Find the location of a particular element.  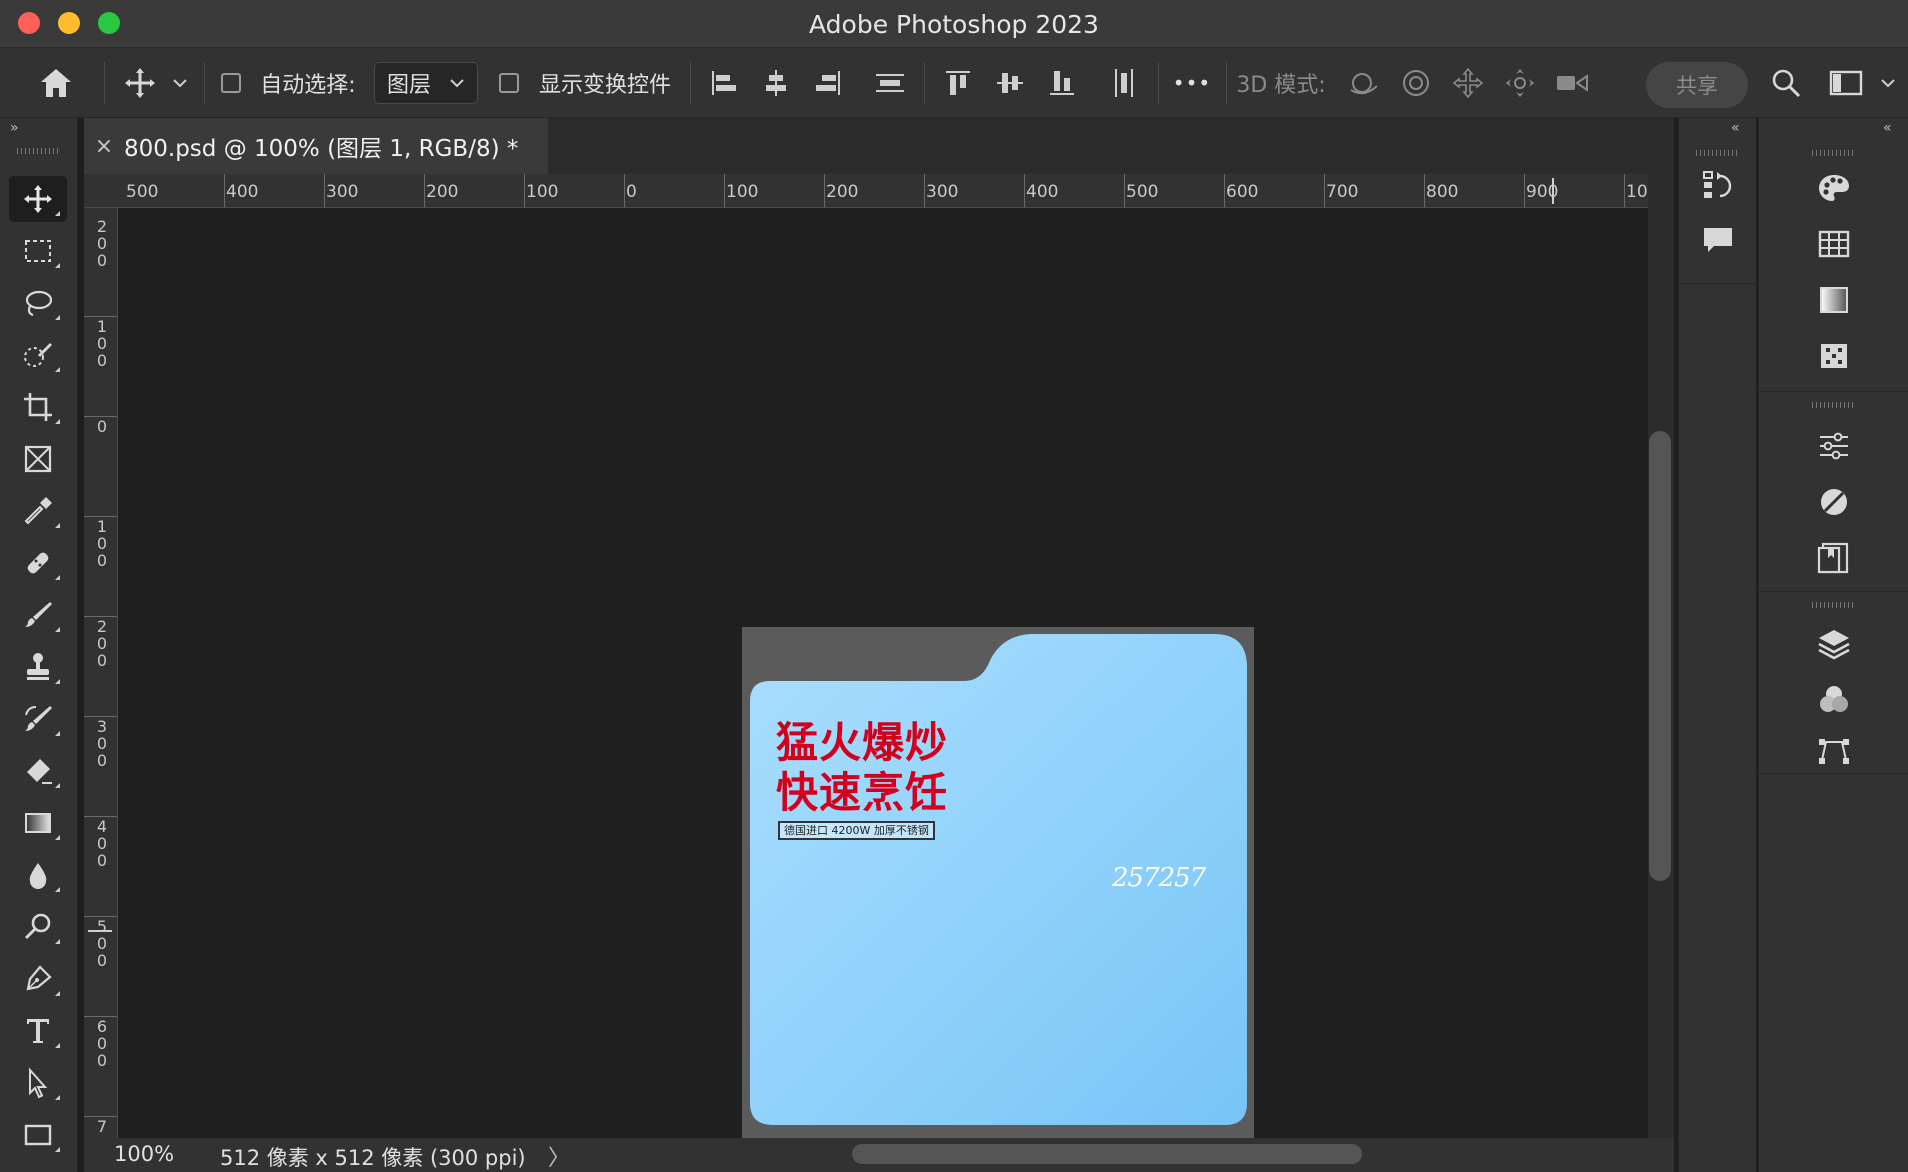

3d-roll-button is located at coordinates (1416, 83).